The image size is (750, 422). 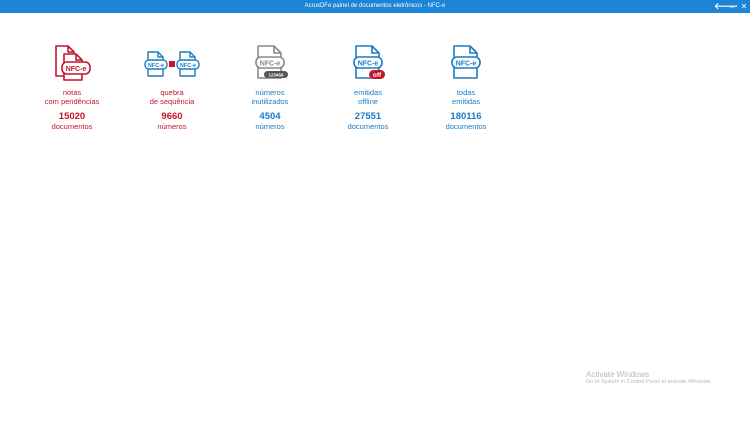 What do you see at coordinates (466, 116) in the screenshot?
I see `tile-count: 180116` at bounding box center [466, 116].